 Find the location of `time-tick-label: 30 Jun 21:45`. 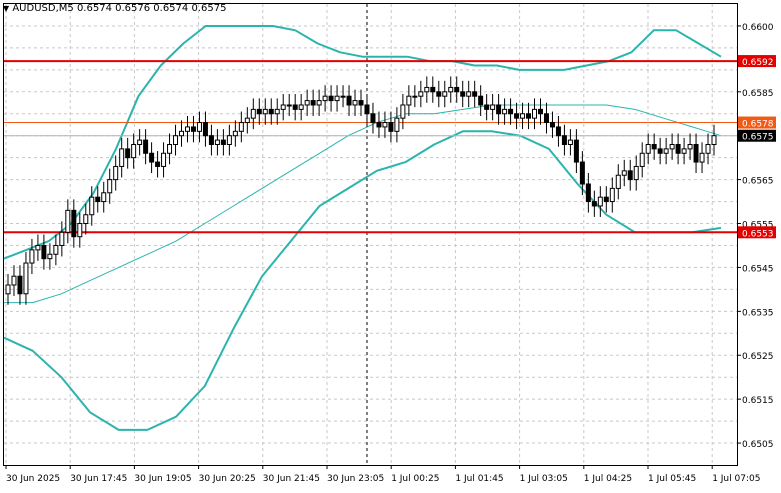

time-tick-label: 30 Jun 21:45 is located at coordinates (291, 479).